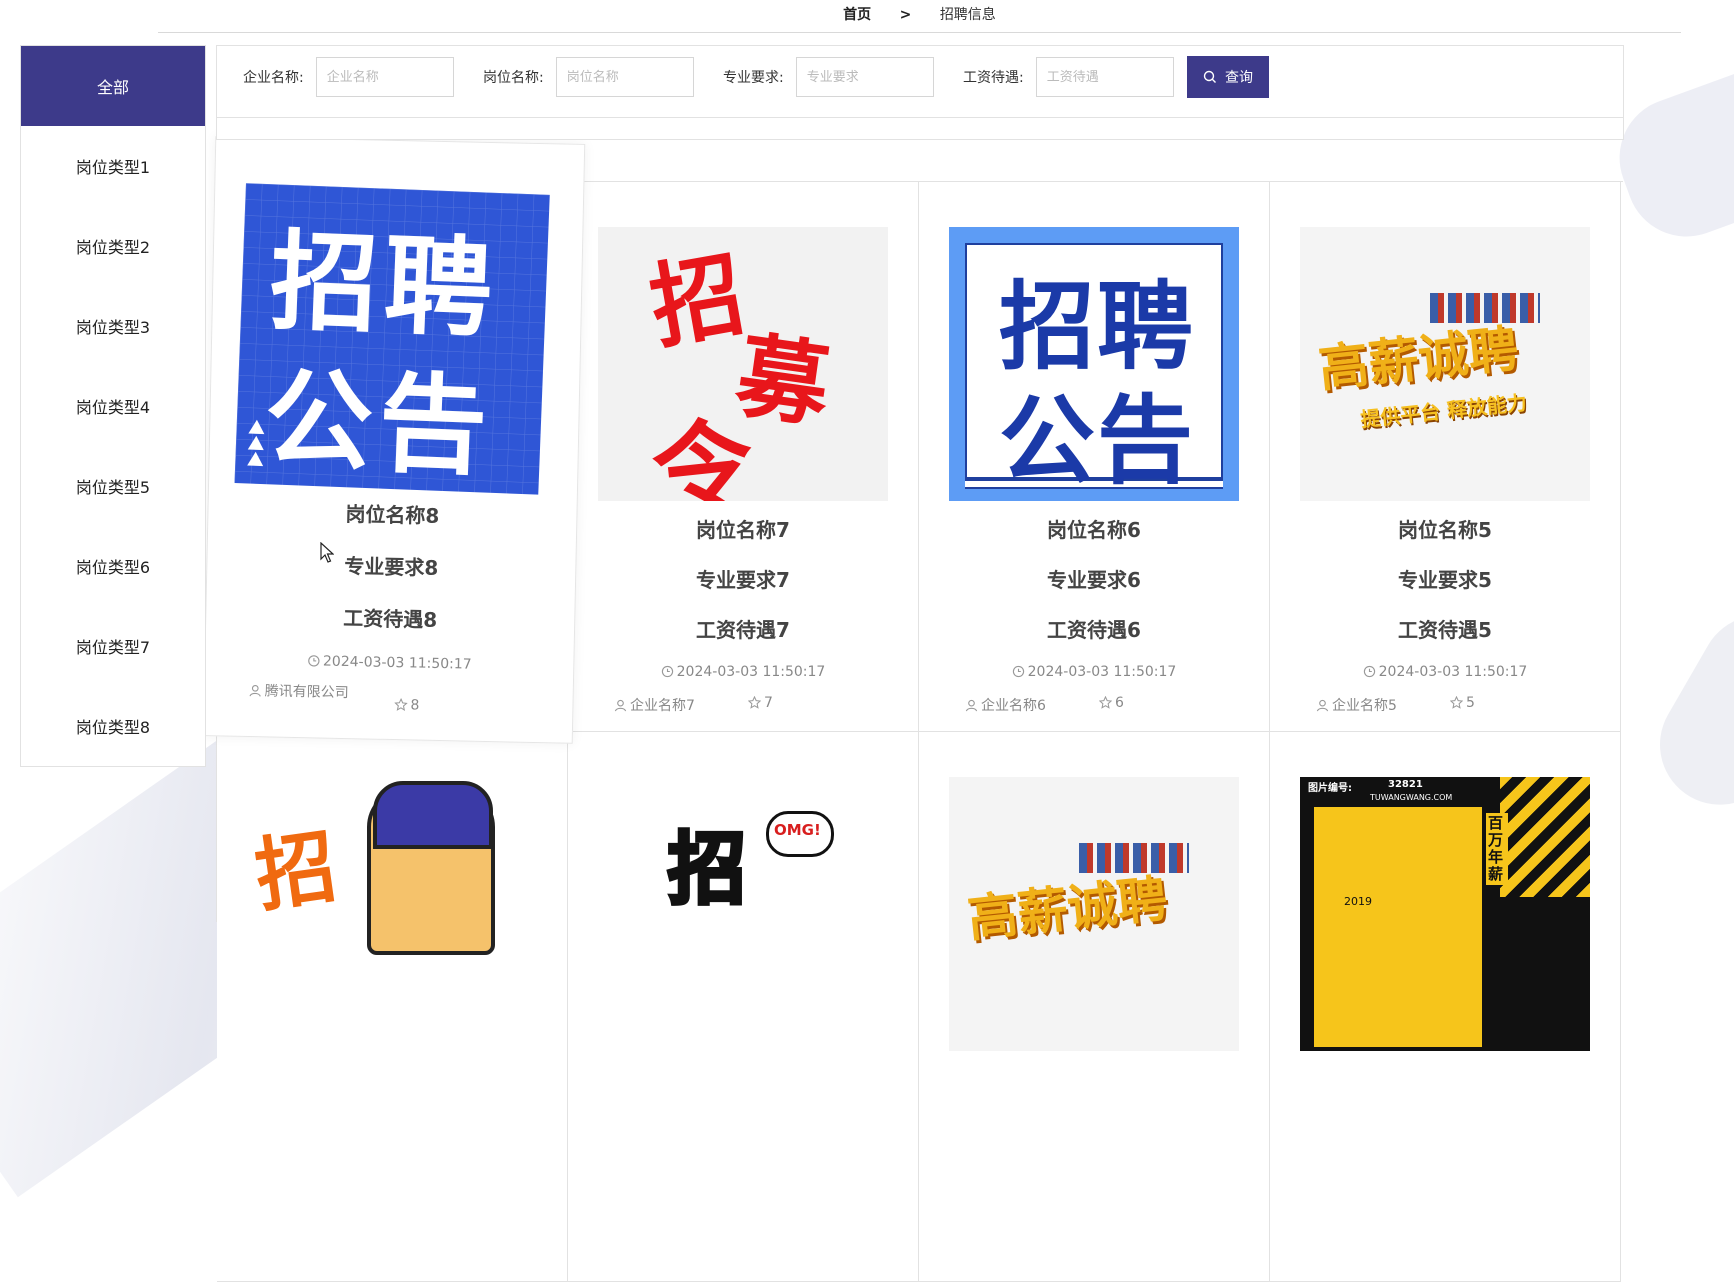  I want to click on job-major: 专业要求7, so click(743, 580).